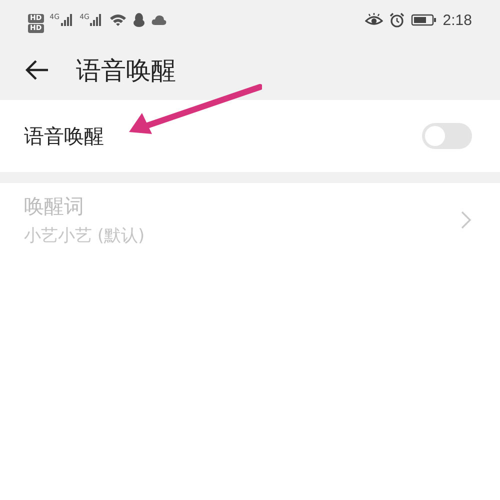 The image size is (500, 500). Describe the element at coordinates (373, 20) in the screenshot. I see `eye-icon` at that location.